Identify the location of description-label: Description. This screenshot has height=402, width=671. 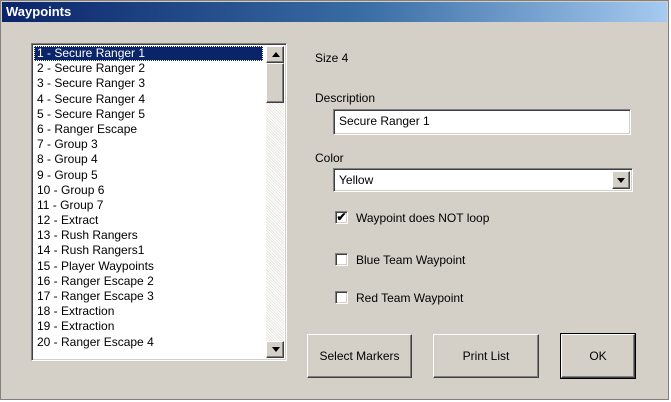
(345, 98).